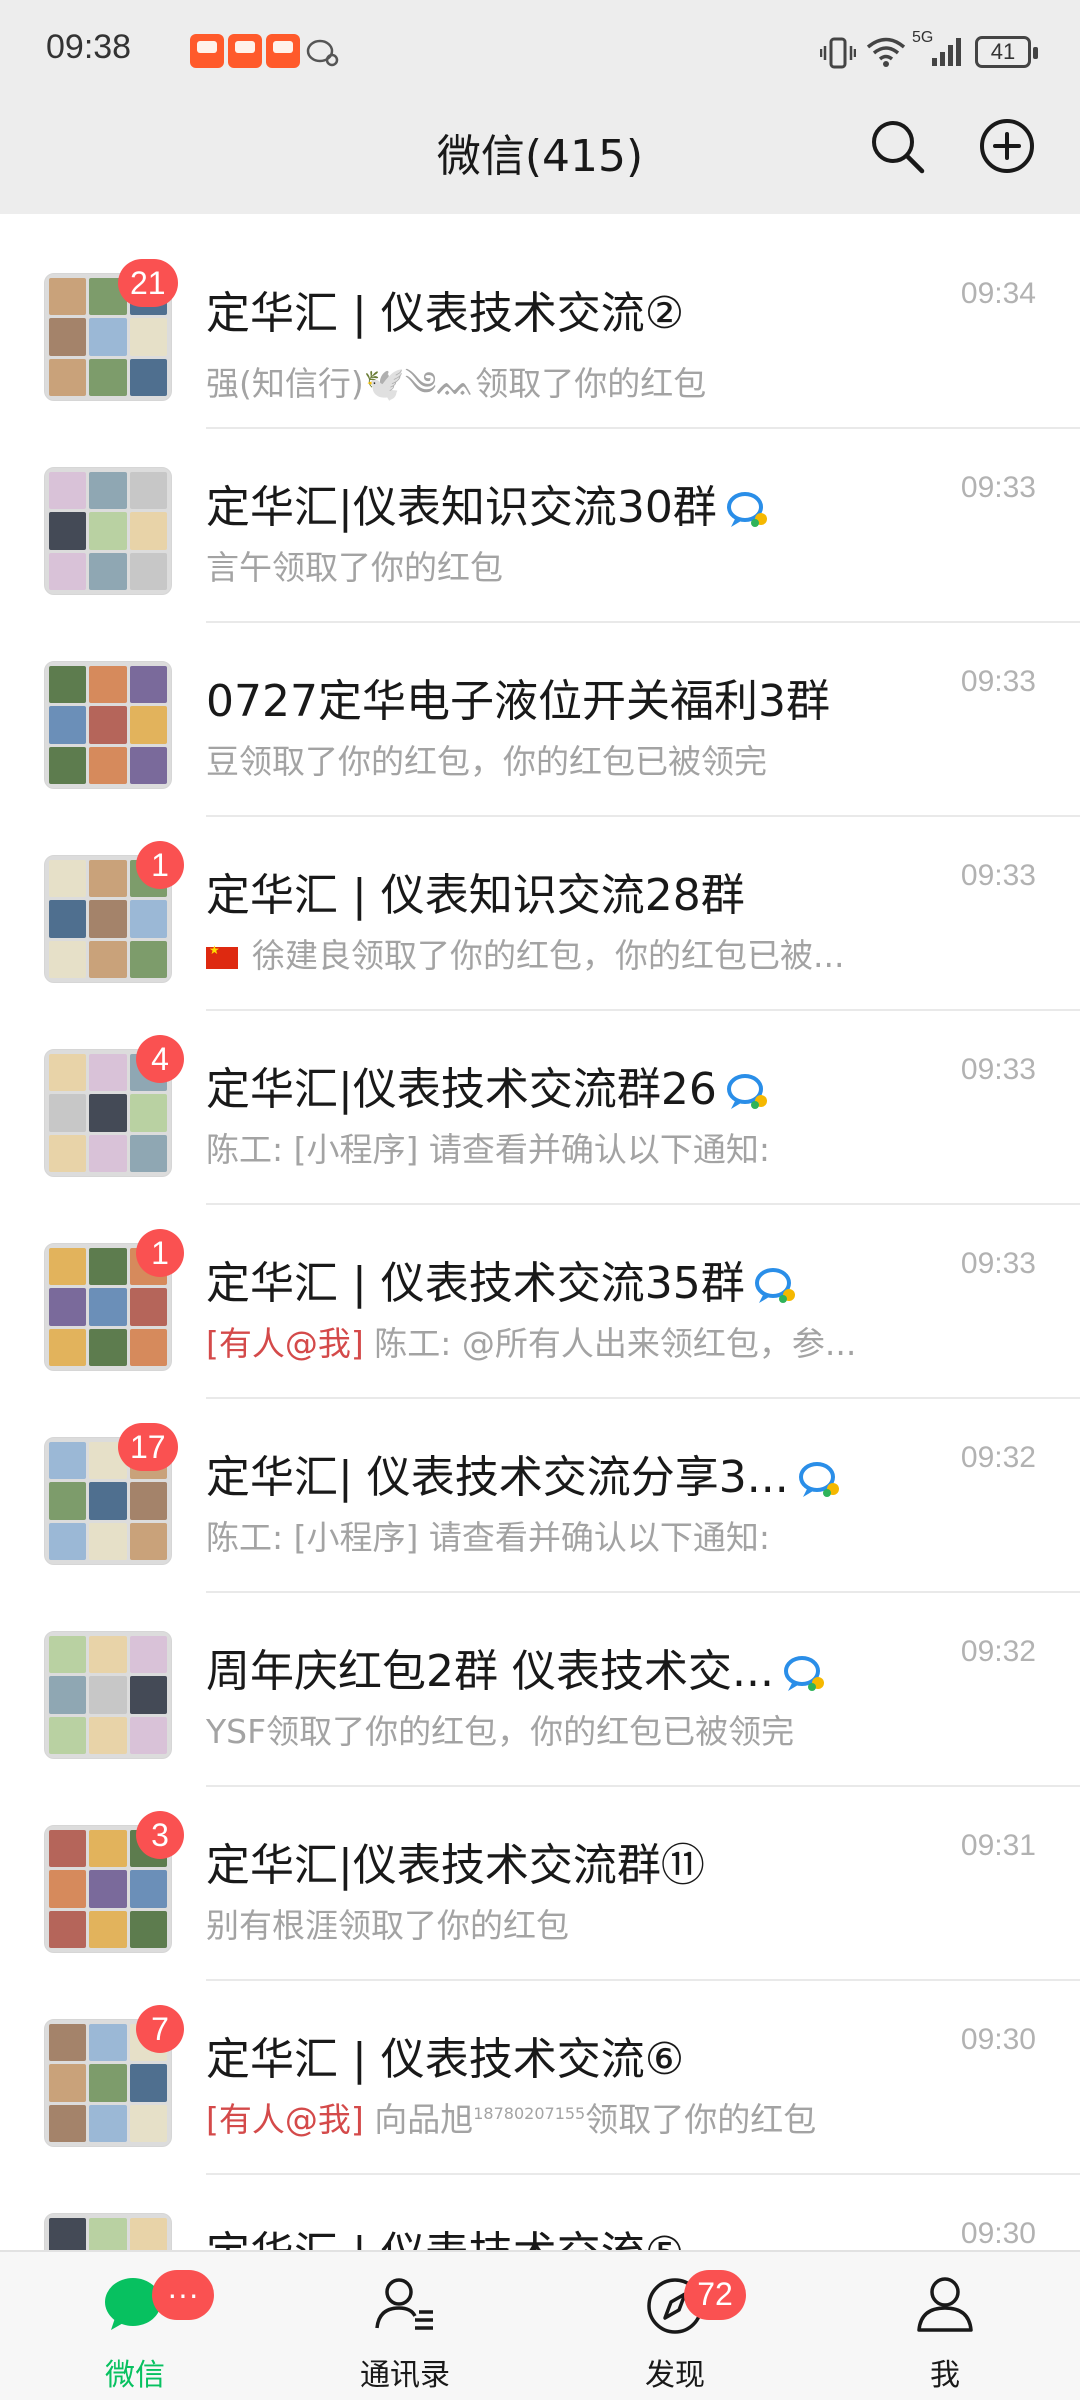 This screenshot has width=1080, height=2400. What do you see at coordinates (160, 1059) in the screenshot?
I see `unread-badge: 4` at bounding box center [160, 1059].